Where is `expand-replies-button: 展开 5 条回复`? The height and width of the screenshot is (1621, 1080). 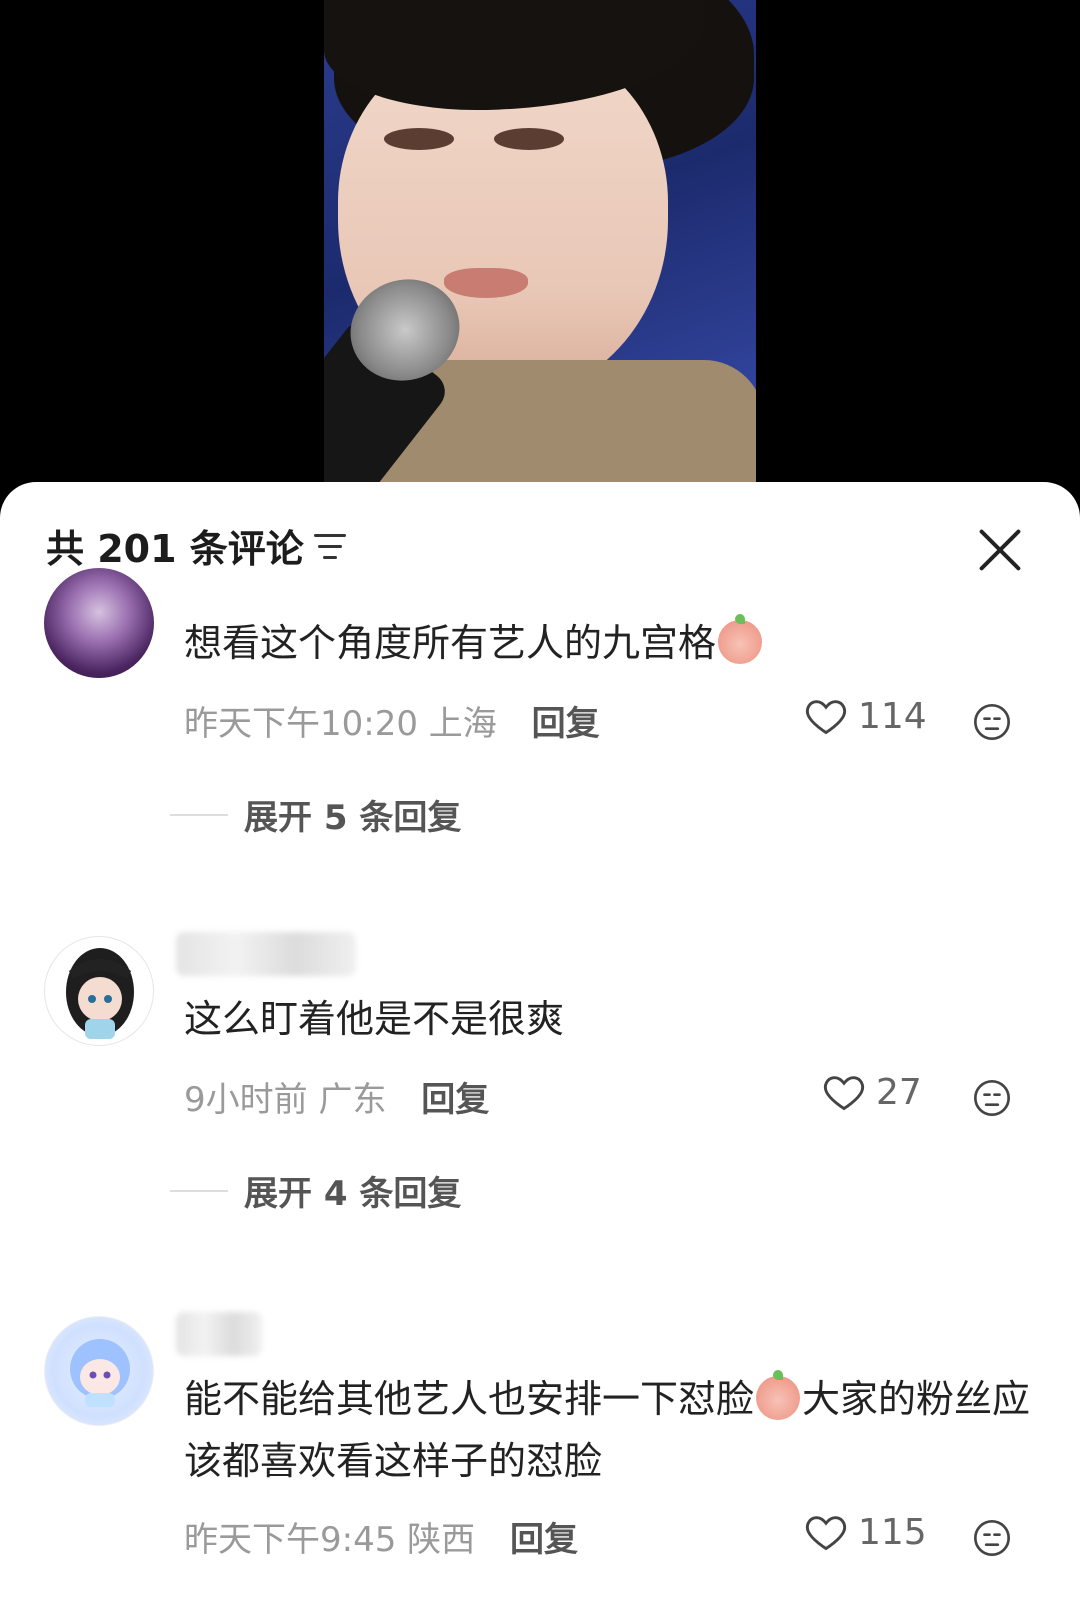 expand-replies-button: 展开 5 条回复 is located at coordinates (315, 814).